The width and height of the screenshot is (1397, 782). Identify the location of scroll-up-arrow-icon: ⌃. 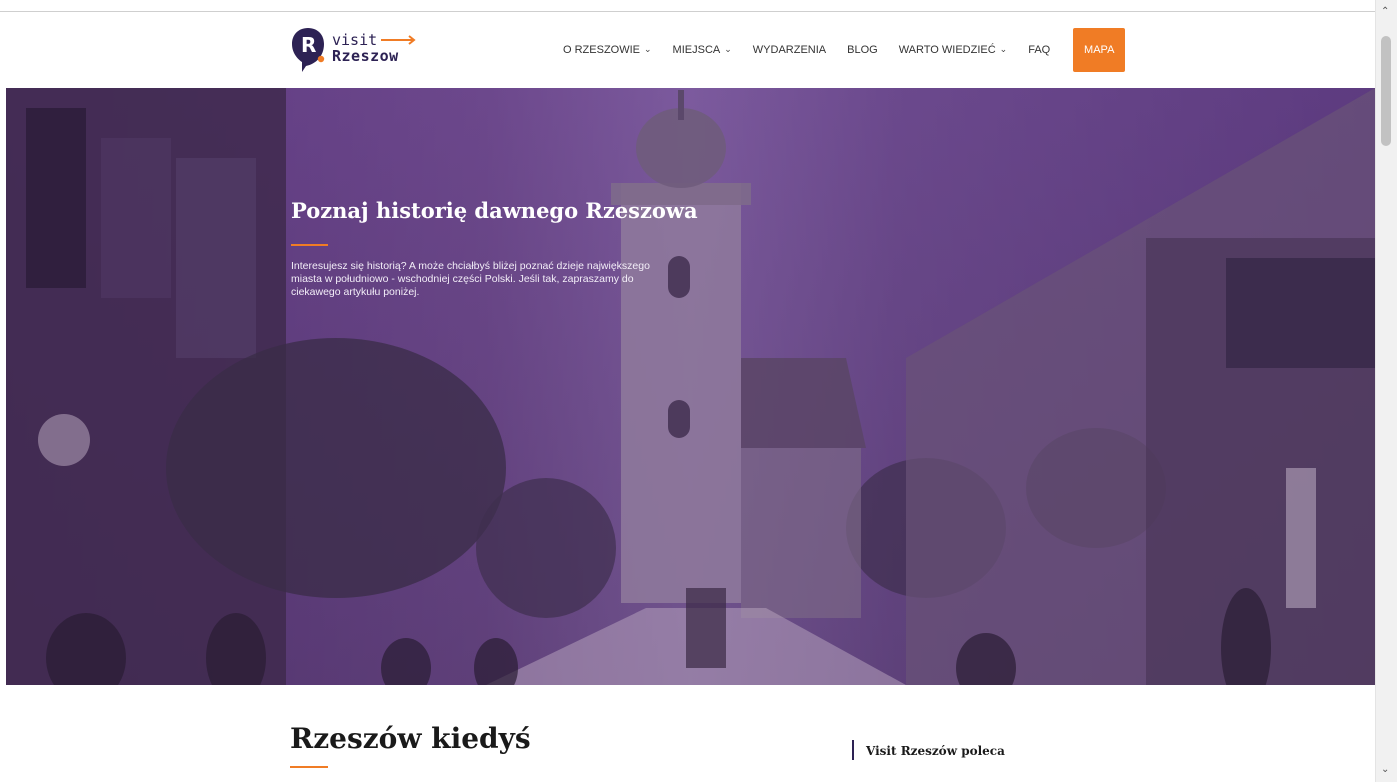
(1385, 11).